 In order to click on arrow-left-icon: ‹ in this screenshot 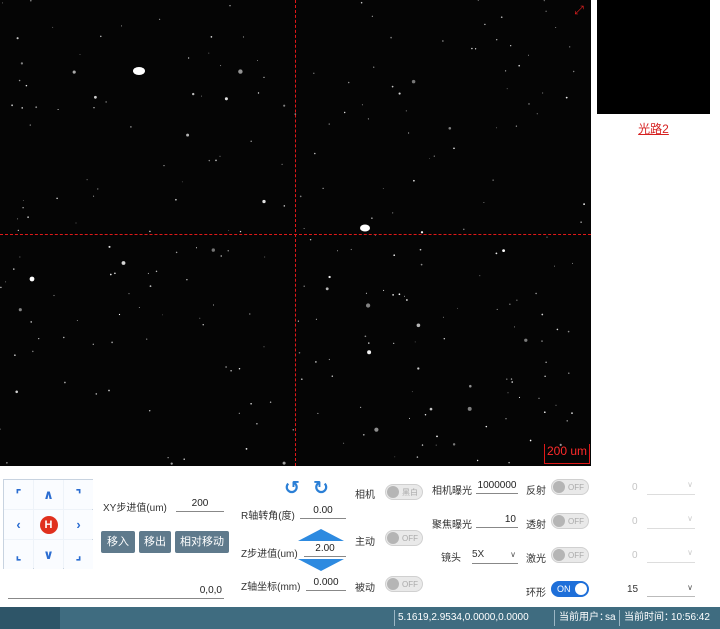, I will do `click(18, 524)`.